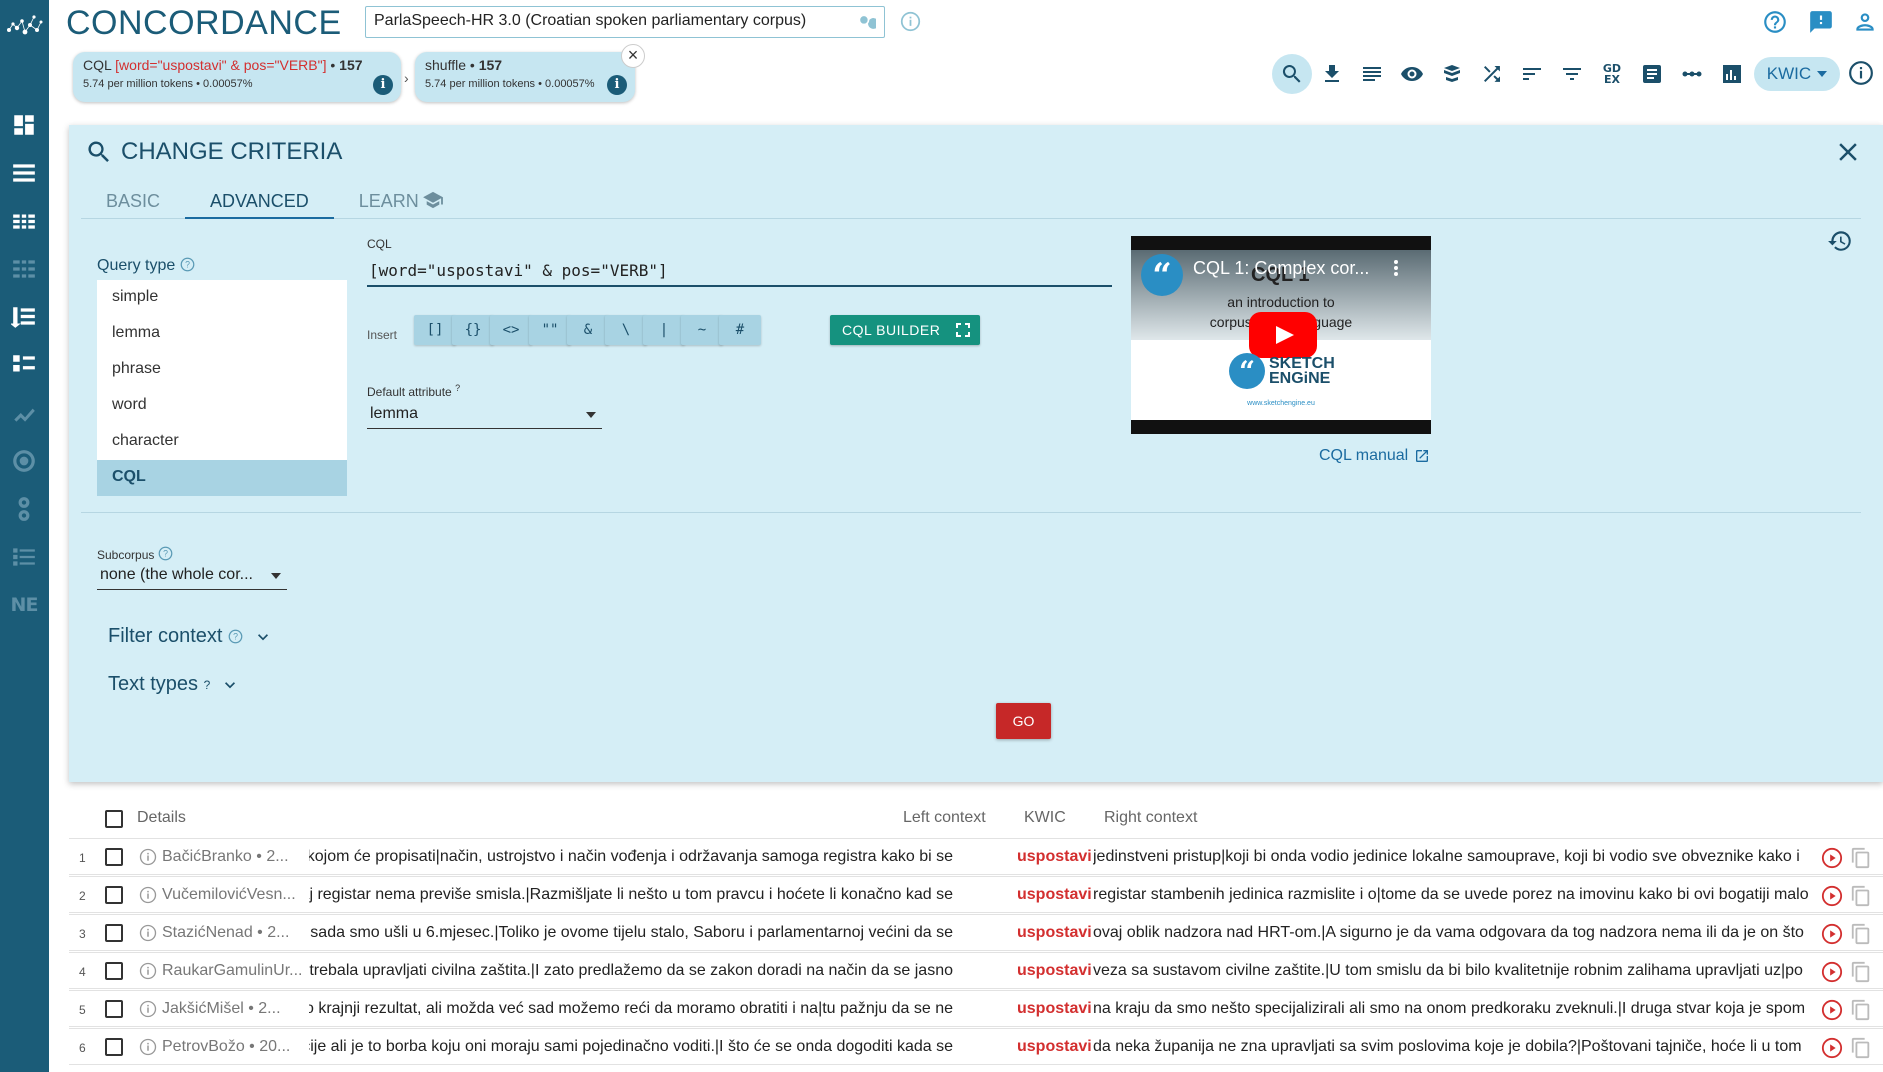  I want to click on parallel-concordance-icon, so click(24, 269).